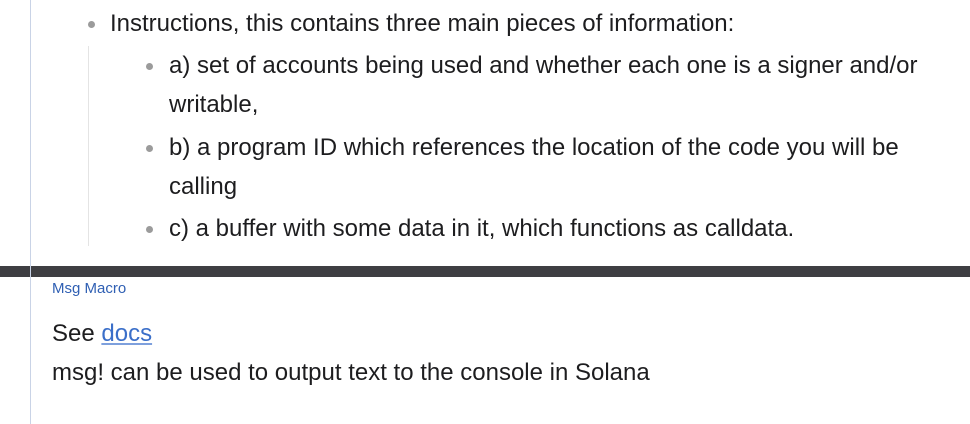 This screenshot has height=424, width=970. Describe the element at coordinates (30, 212) in the screenshot. I see `left-margin-rule` at that location.